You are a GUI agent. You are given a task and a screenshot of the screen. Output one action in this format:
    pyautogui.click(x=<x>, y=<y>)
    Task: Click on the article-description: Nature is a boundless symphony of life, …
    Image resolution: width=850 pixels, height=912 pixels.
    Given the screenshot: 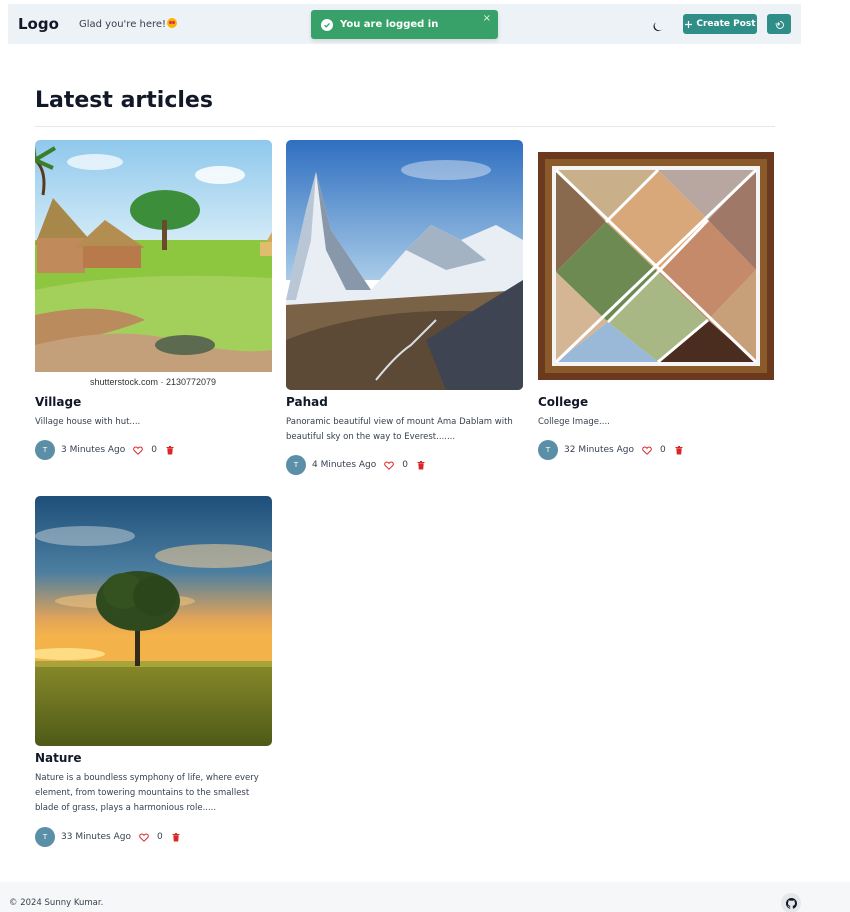 What is the action you would take?
    pyautogui.click(x=147, y=793)
    